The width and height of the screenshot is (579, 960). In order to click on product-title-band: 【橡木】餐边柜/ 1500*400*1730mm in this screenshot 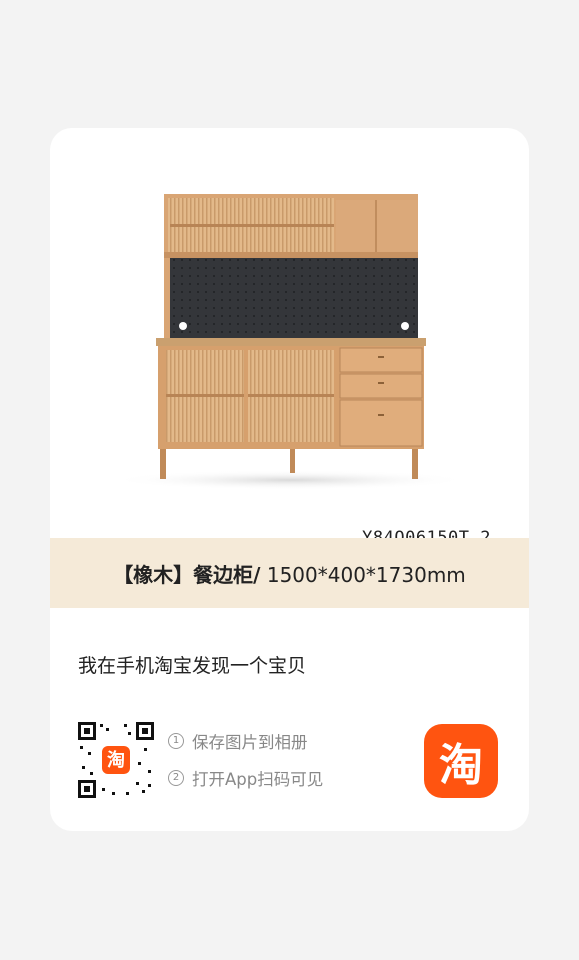, I will do `click(289, 573)`.